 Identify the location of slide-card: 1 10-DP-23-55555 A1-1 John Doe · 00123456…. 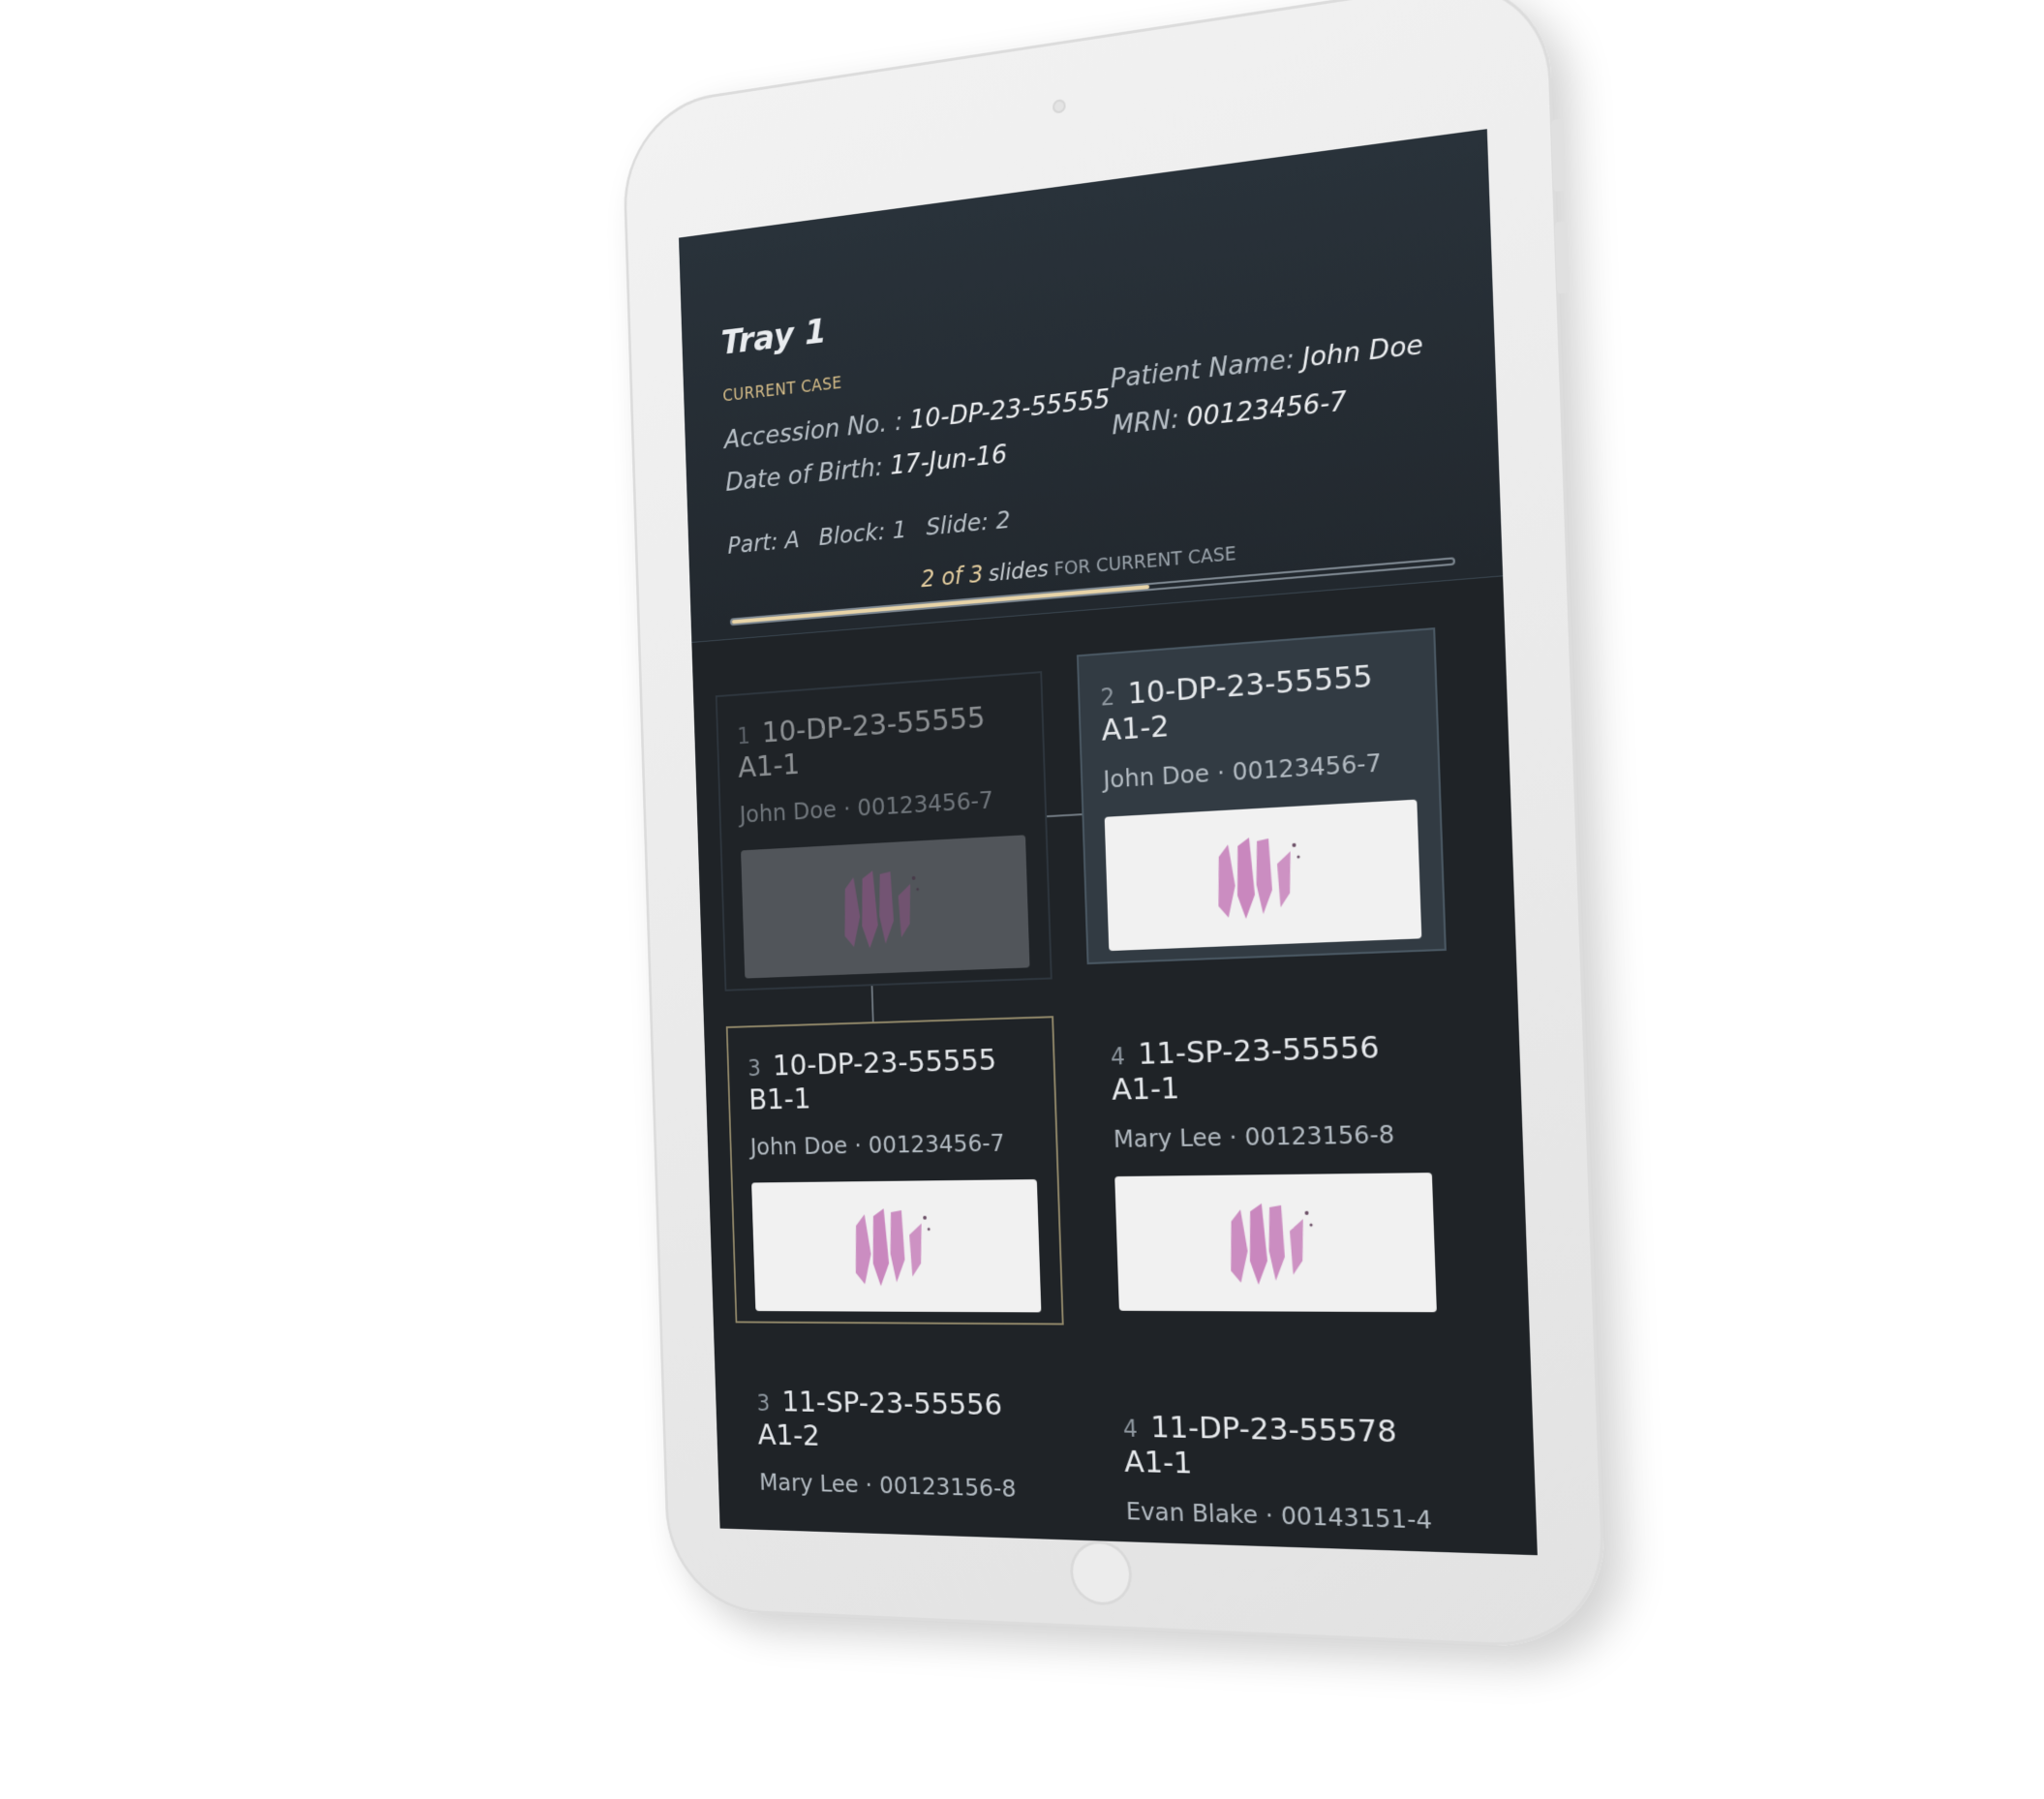
(884, 831).